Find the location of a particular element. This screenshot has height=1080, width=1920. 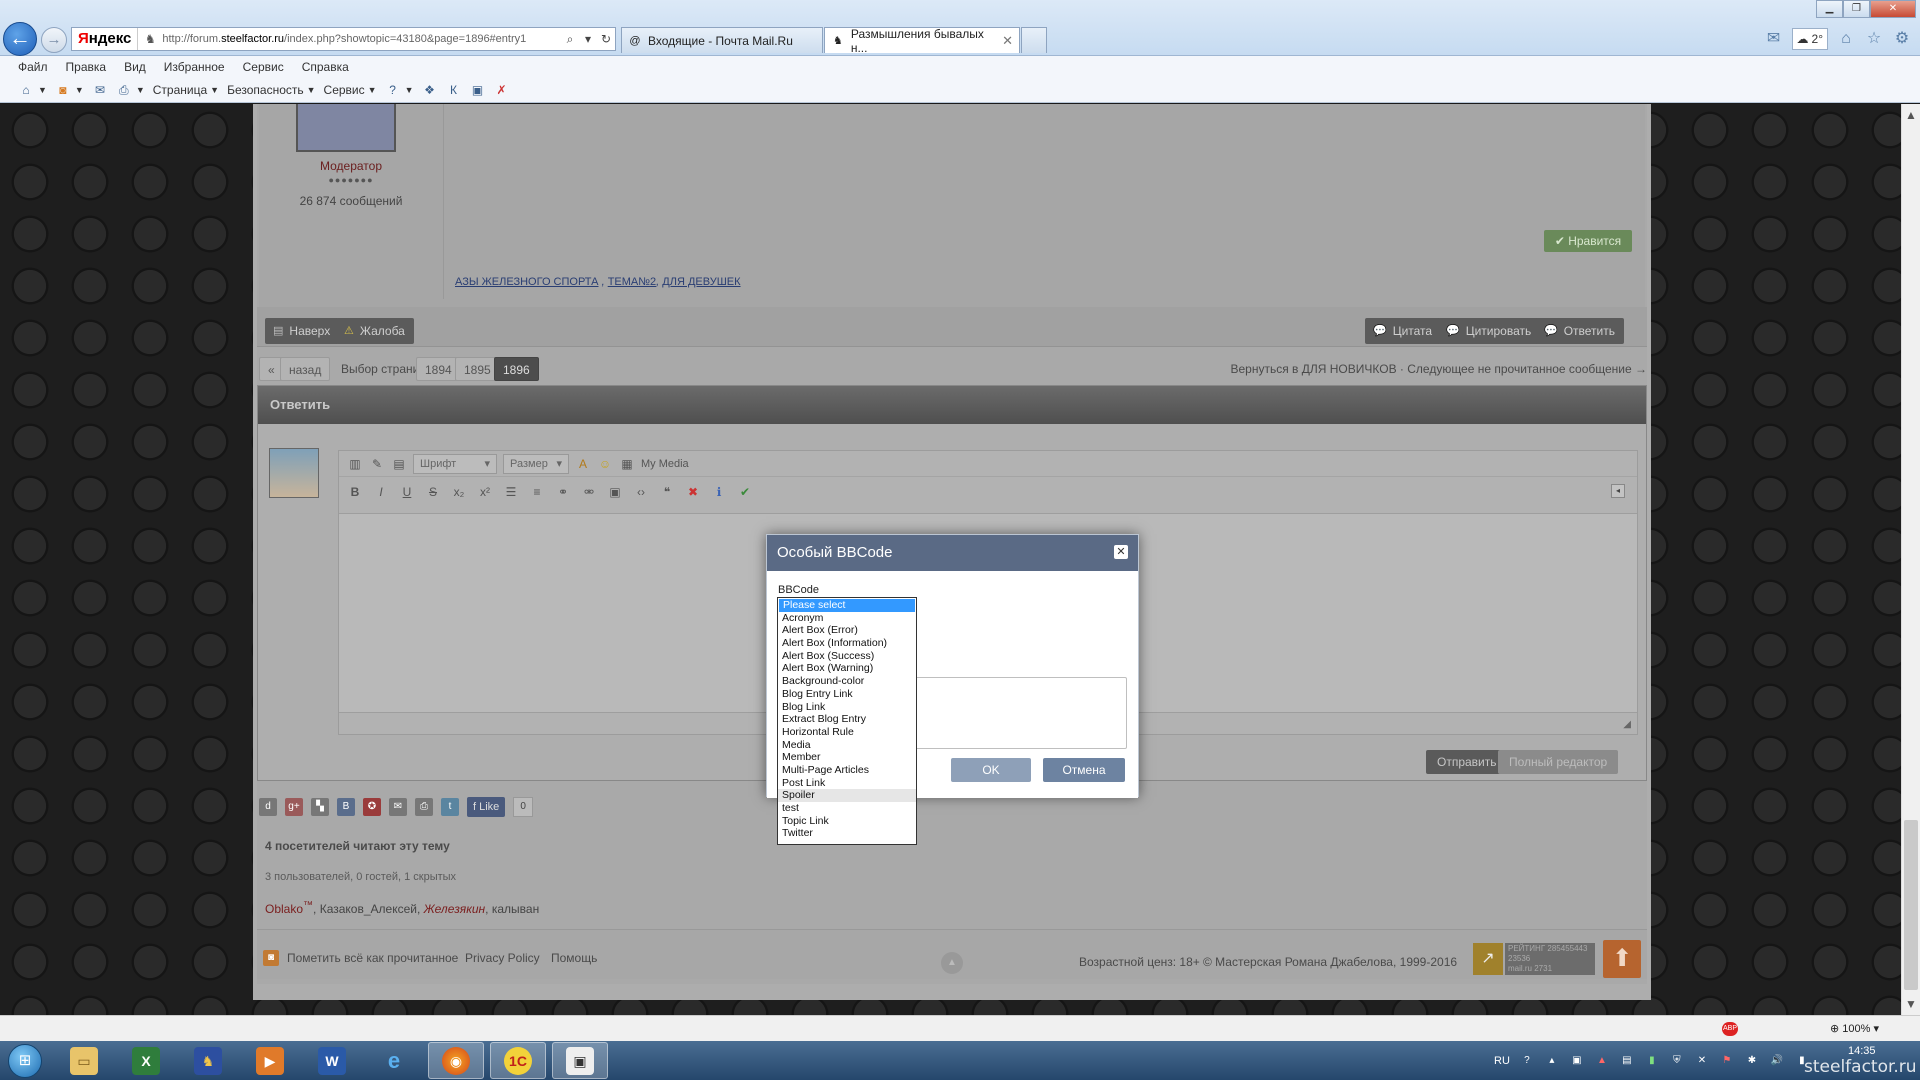

strikethrough-icon: S is located at coordinates (433, 492).